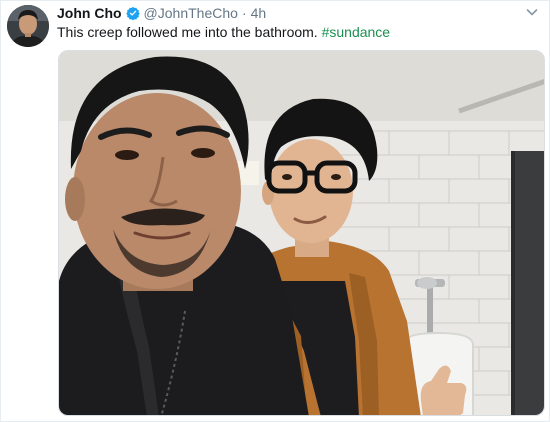  What do you see at coordinates (132, 13) in the screenshot?
I see `verified-badge-icon` at bounding box center [132, 13].